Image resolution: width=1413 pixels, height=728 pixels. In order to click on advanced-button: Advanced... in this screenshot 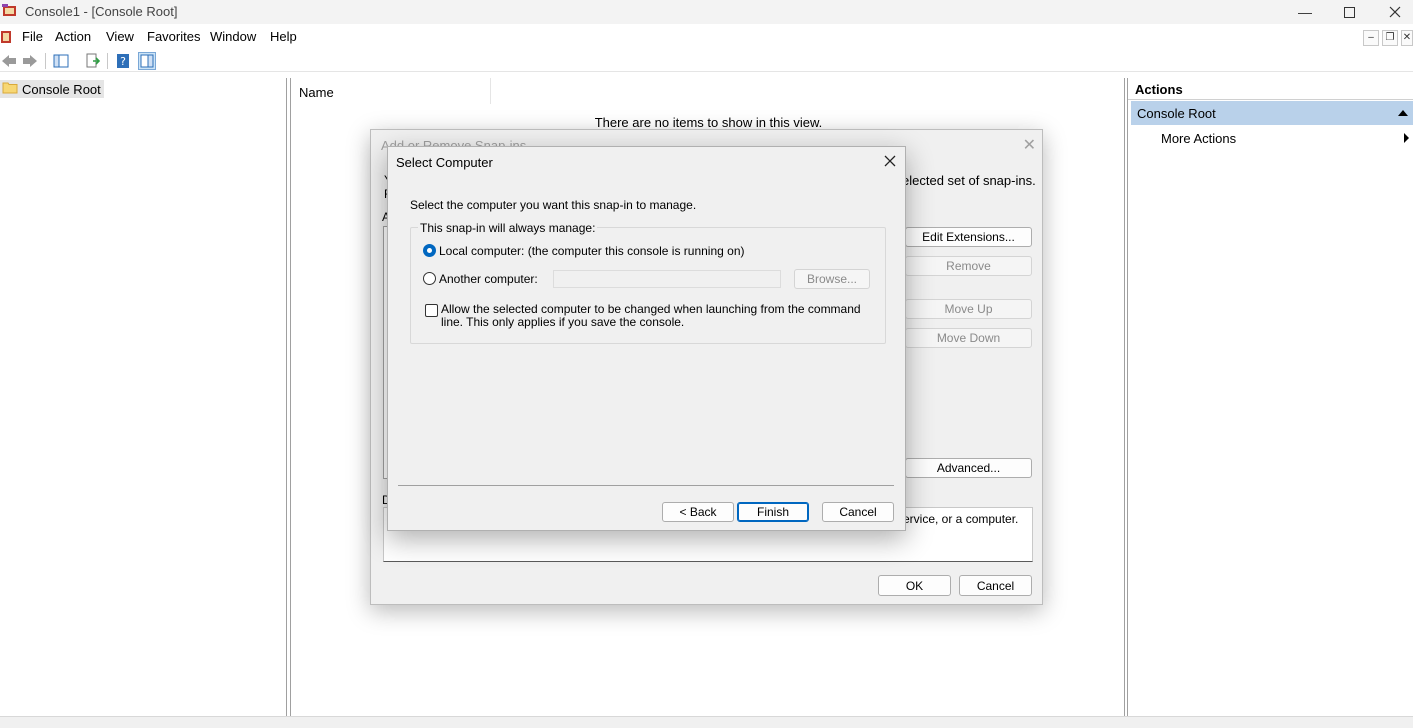, I will do `click(968, 468)`.